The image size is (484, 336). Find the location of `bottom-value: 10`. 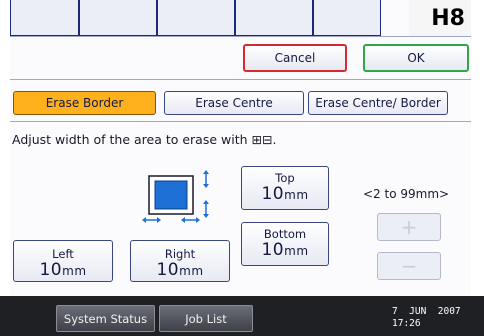

bottom-value: 10 is located at coordinates (273, 250).